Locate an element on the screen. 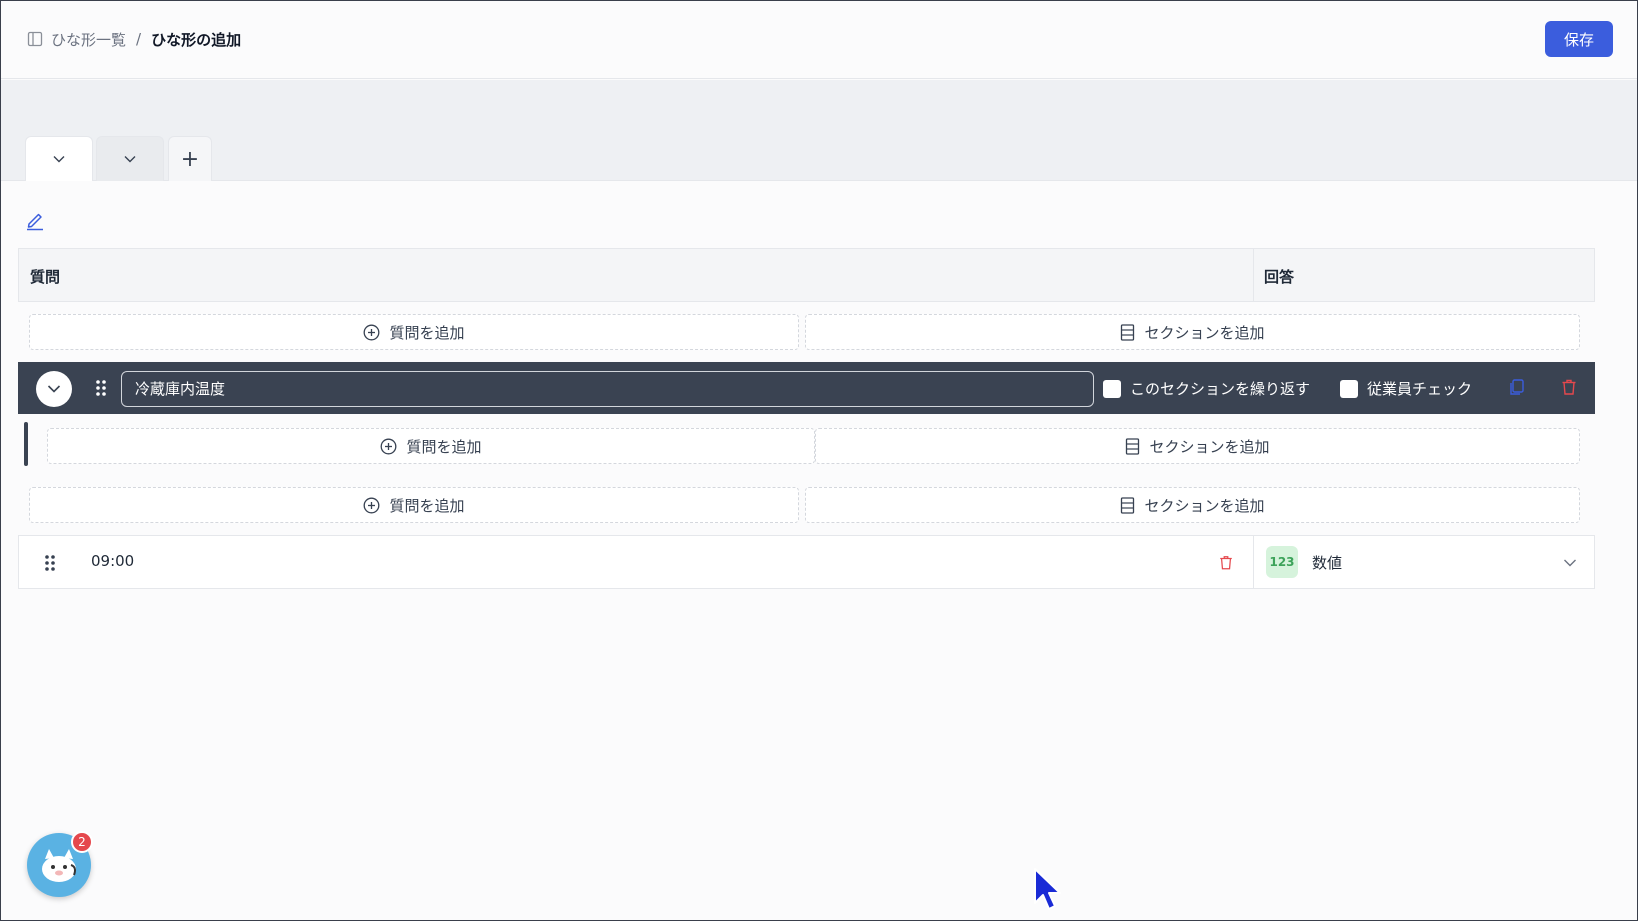 Image resolution: width=1638 pixels, height=921 pixels. section-name-input: 冷蔵庫内温度 is located at coordinates (607, 389).